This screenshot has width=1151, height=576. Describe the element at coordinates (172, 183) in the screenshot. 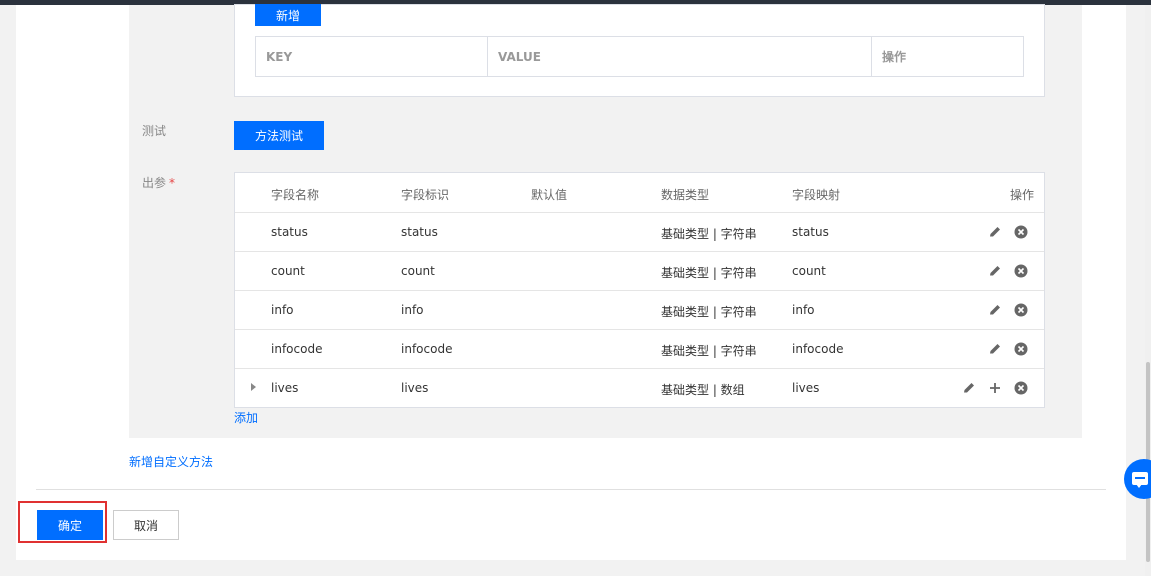

I see `required-mark: *` at that location.